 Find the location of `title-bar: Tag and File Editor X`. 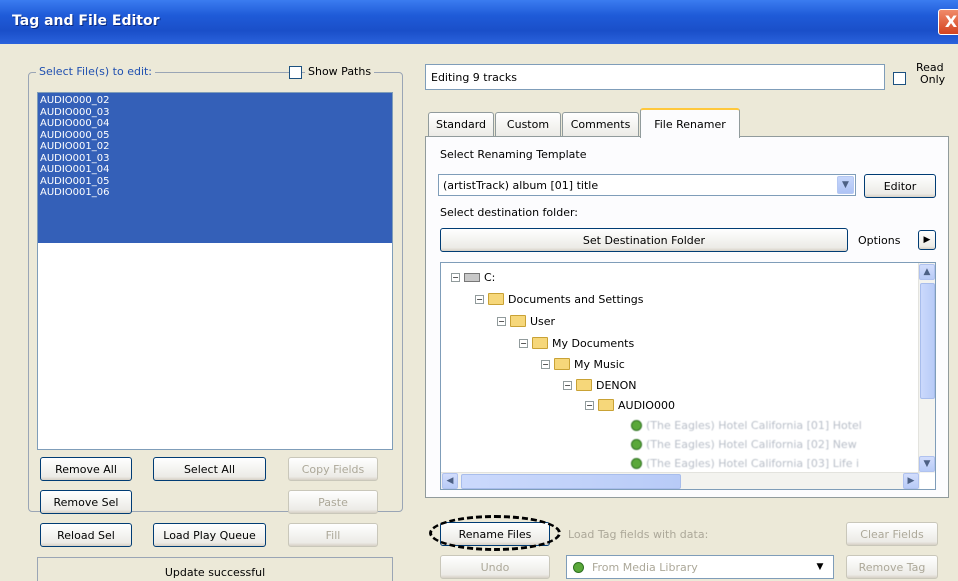

title-bar: Tag and File Editor X is located at coordinates (479, 22).